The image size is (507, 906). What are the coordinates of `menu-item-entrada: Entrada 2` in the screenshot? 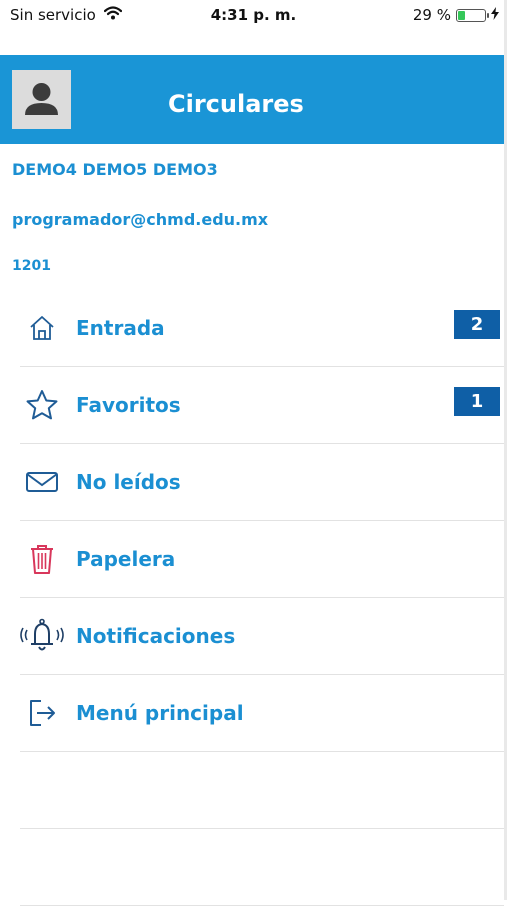 It's located at (262, 328).